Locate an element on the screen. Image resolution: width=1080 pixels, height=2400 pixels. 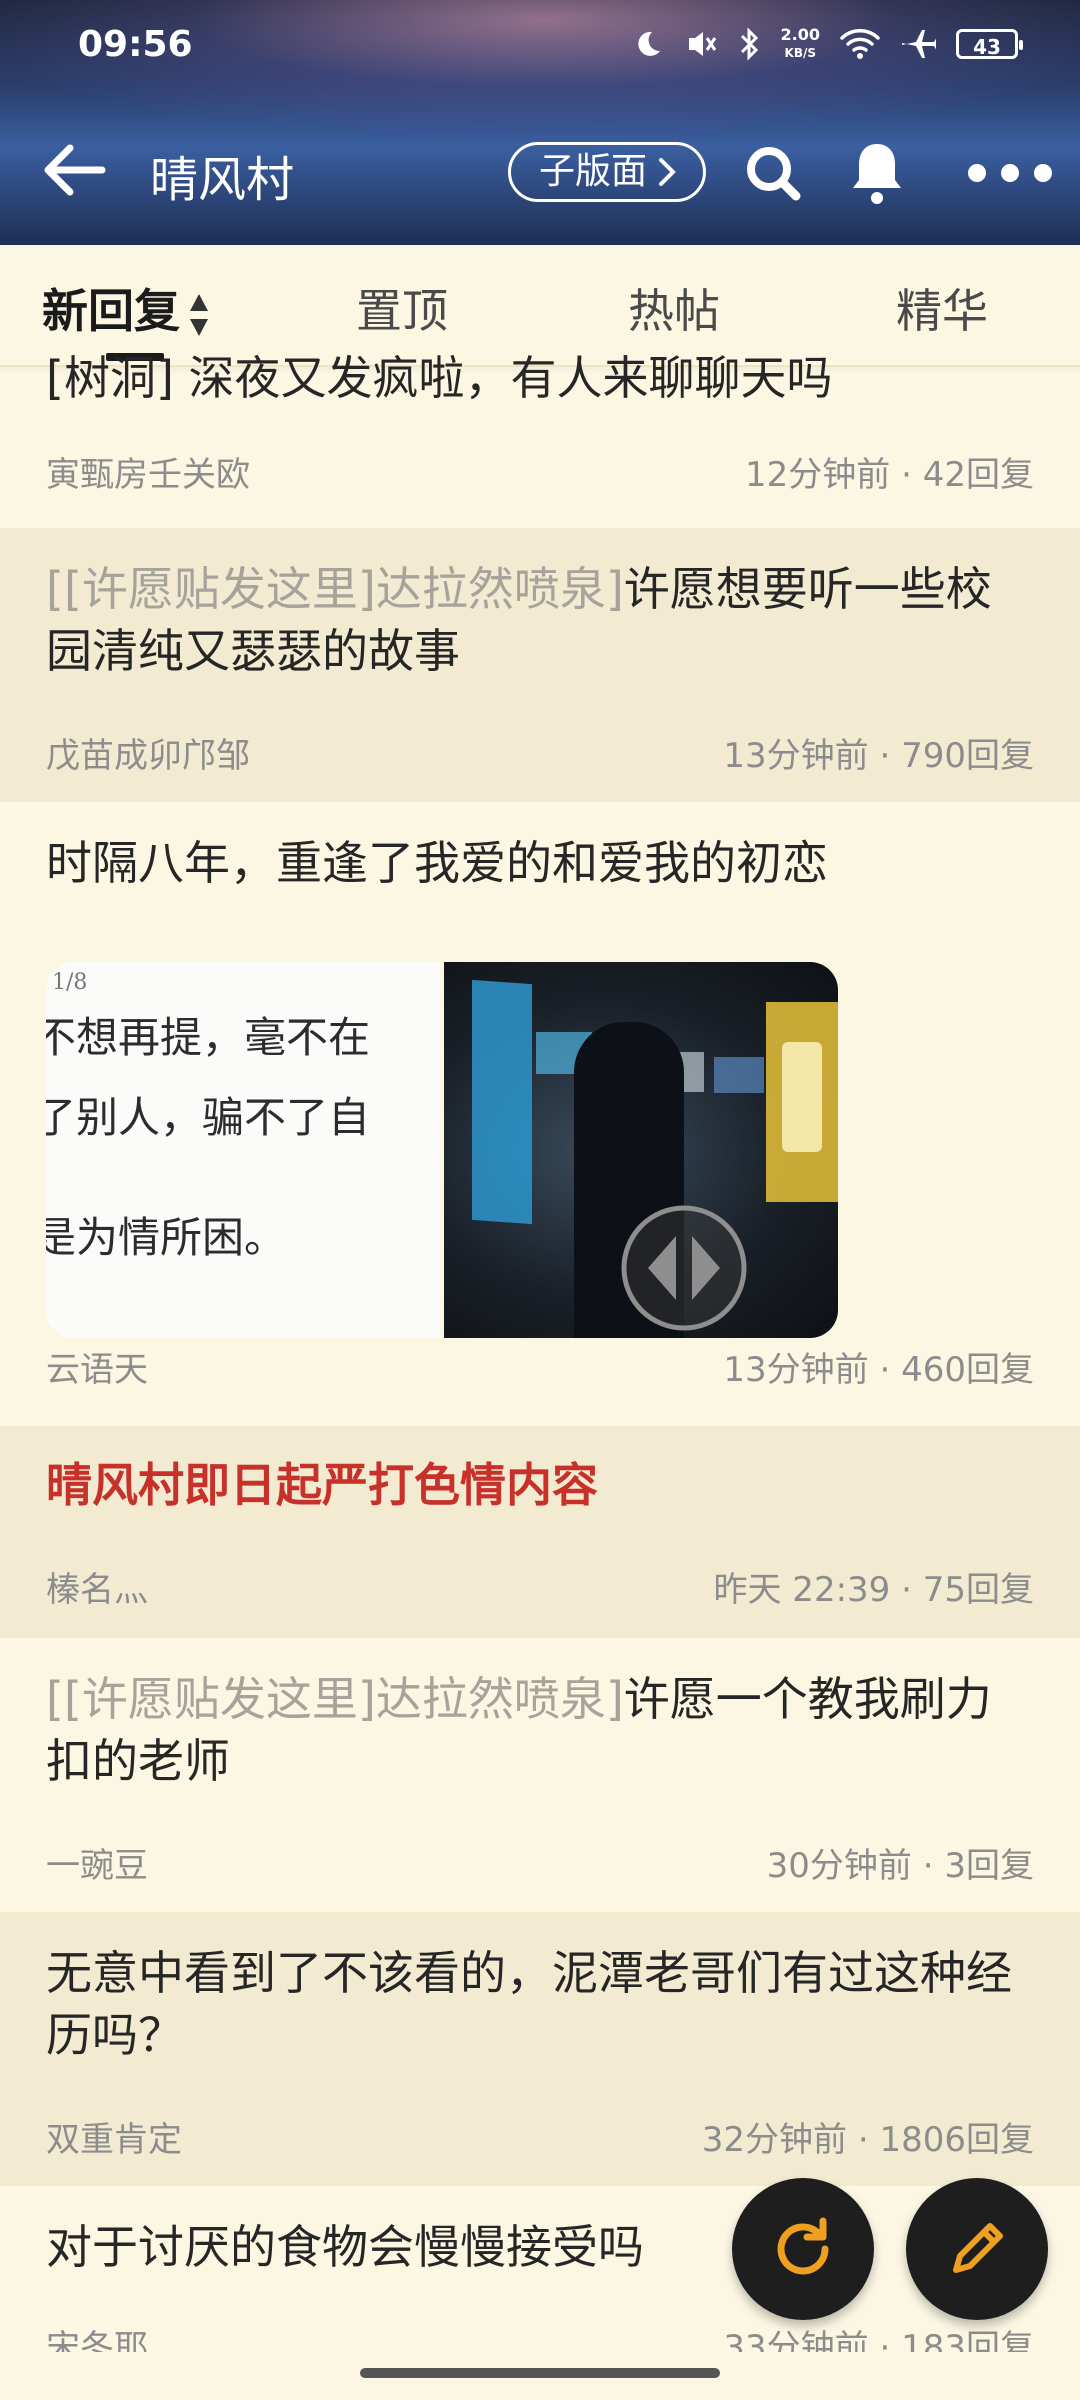
post-stats: 13分钟前 · 460回复 is located at coordinates (878, 1366).